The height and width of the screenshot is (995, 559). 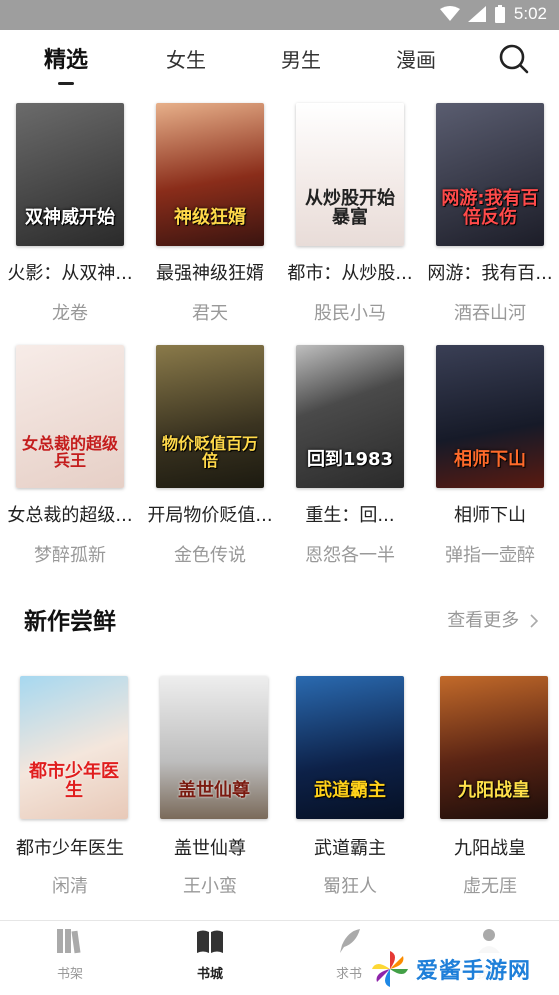 What do you see at coordinates (74, 747) in the screenshot?
I see `book-cover: 都市少年医生` at bounding box center [74, 747].